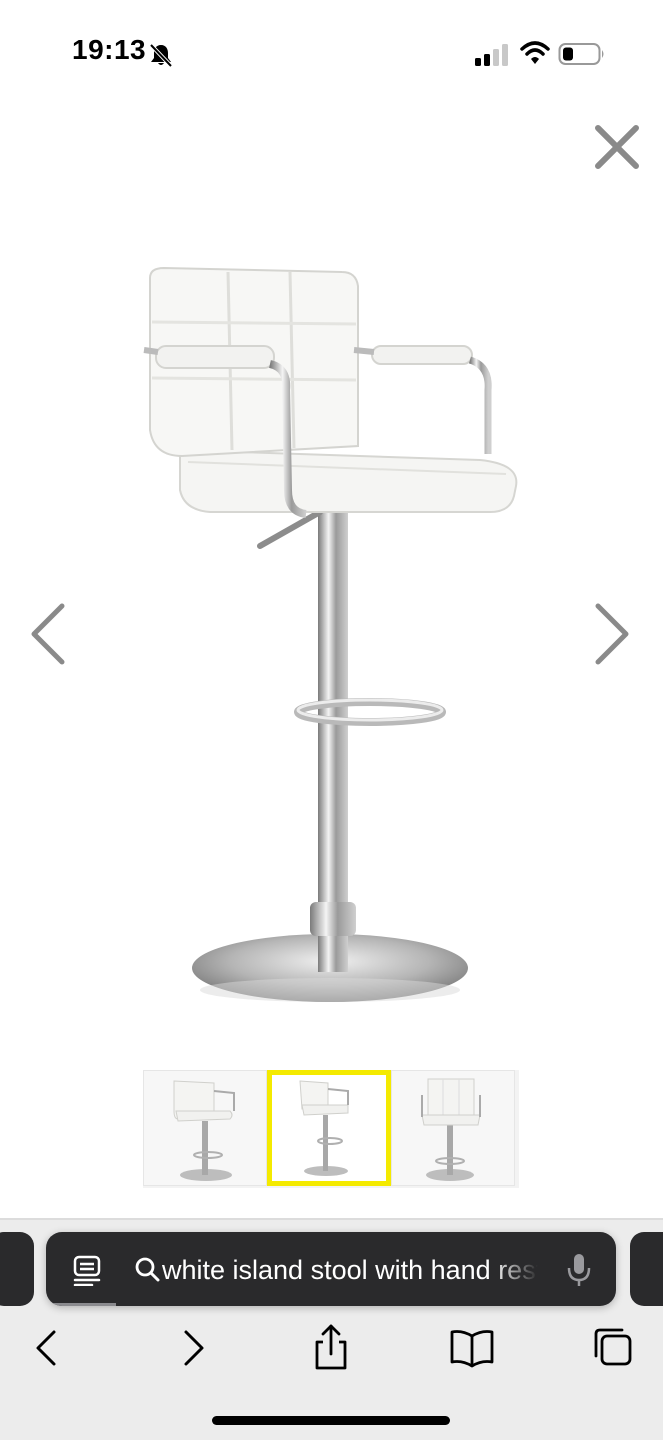  I want to click on status-time: 19:13, so click(109, 49).